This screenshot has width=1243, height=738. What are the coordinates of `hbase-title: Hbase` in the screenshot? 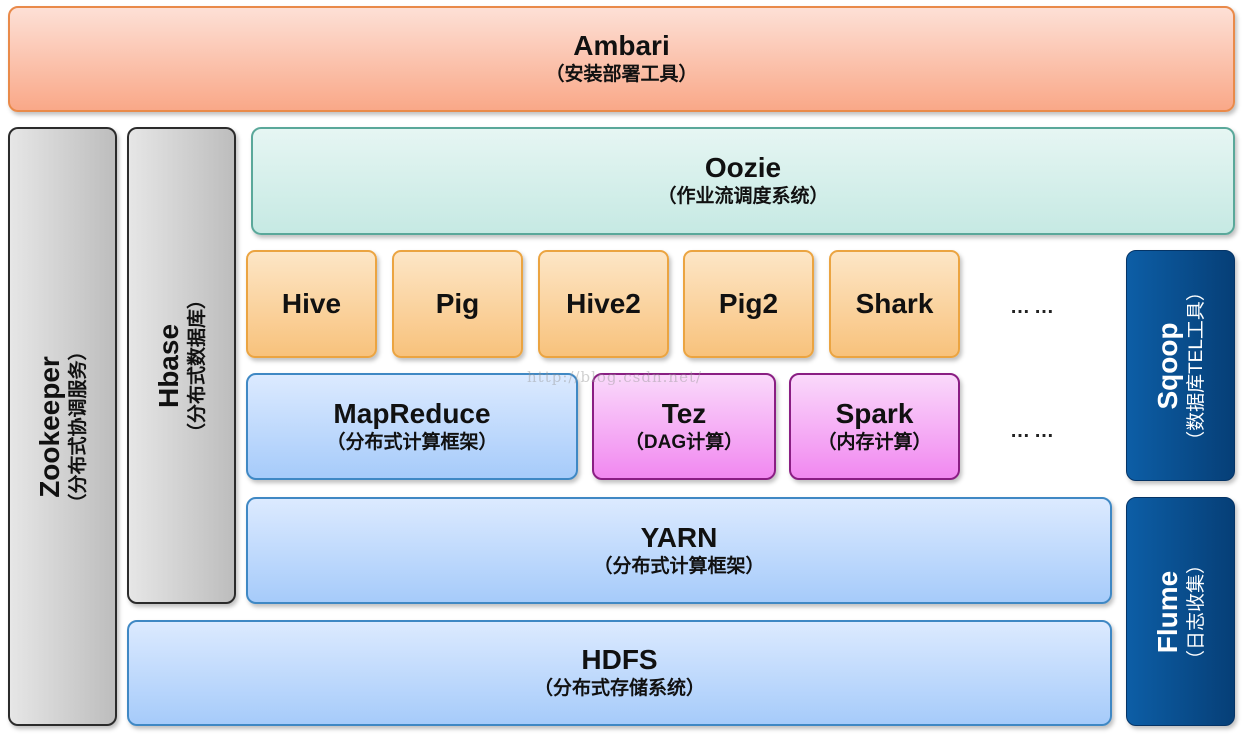 It's located at (168, 365).